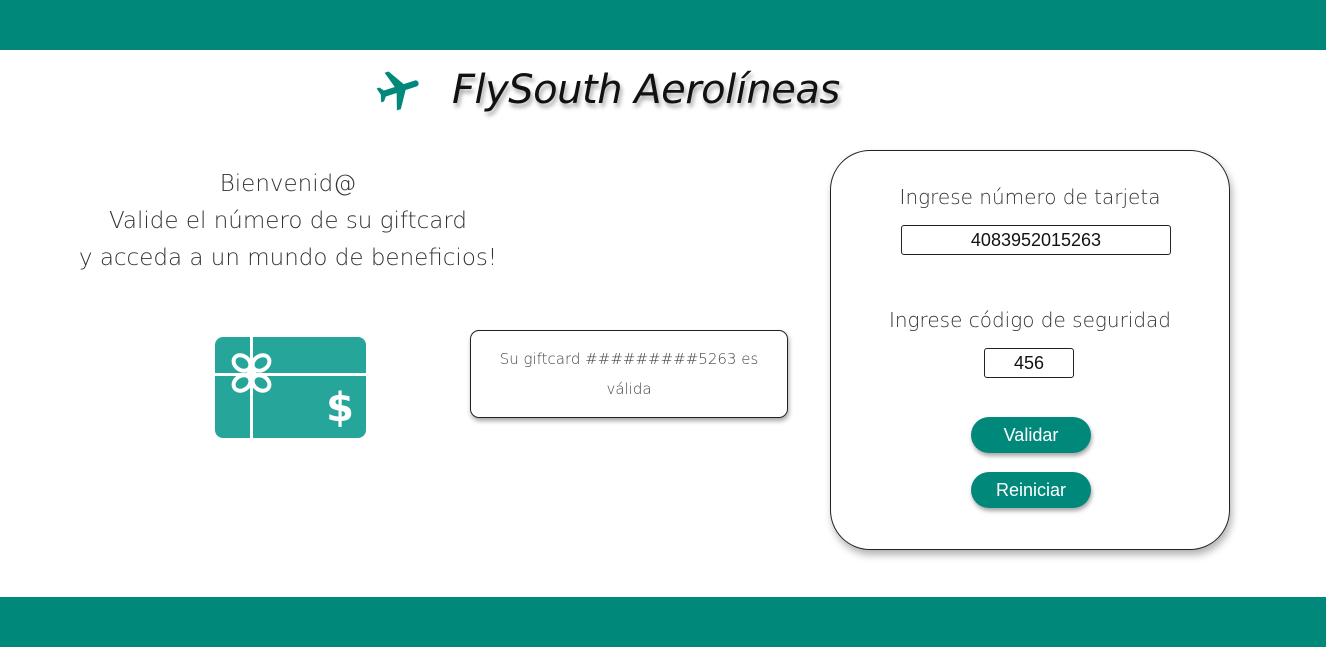 The height and width of the screenshot is (647, 1326). What do you see at coordinates (1029, 363) in the screenshot?
I see `security-code-input` at bounding box center [1029, 363].